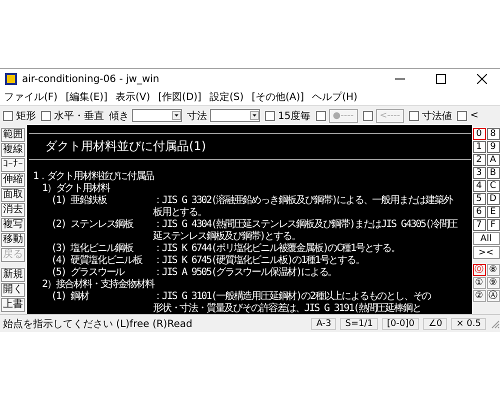 Image resolution: width=500 pixels, height=400 pixels. What do you see at coordinates (13, 150) in the screenshot?
I see `tool-button: 複線` at bounding box center [13, 150].